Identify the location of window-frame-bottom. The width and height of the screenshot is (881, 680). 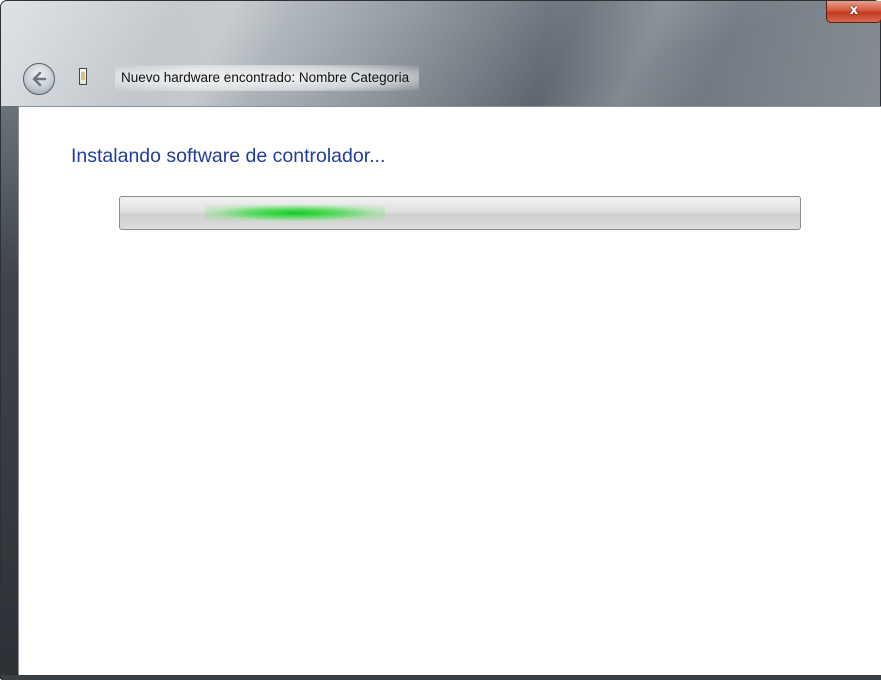
(441, 677).